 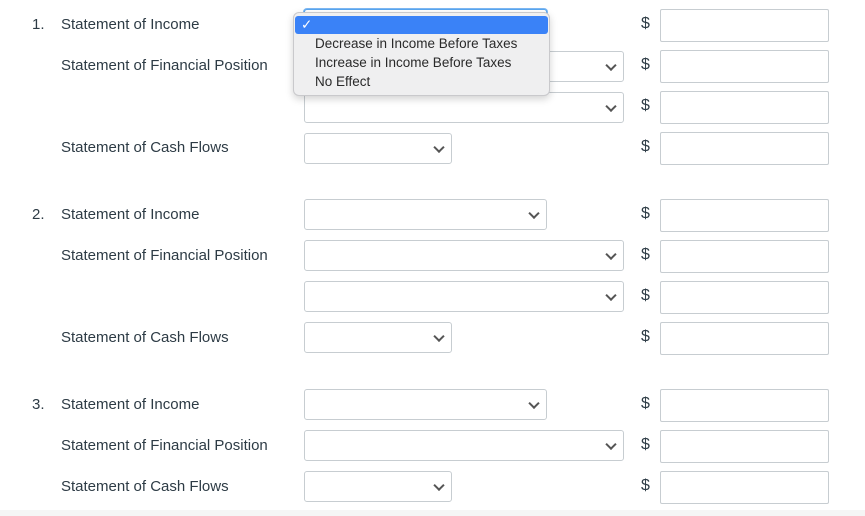 I want to click on dropdown-option-increase: Increase in Income Before Taxes, so click(x=421, y=62).